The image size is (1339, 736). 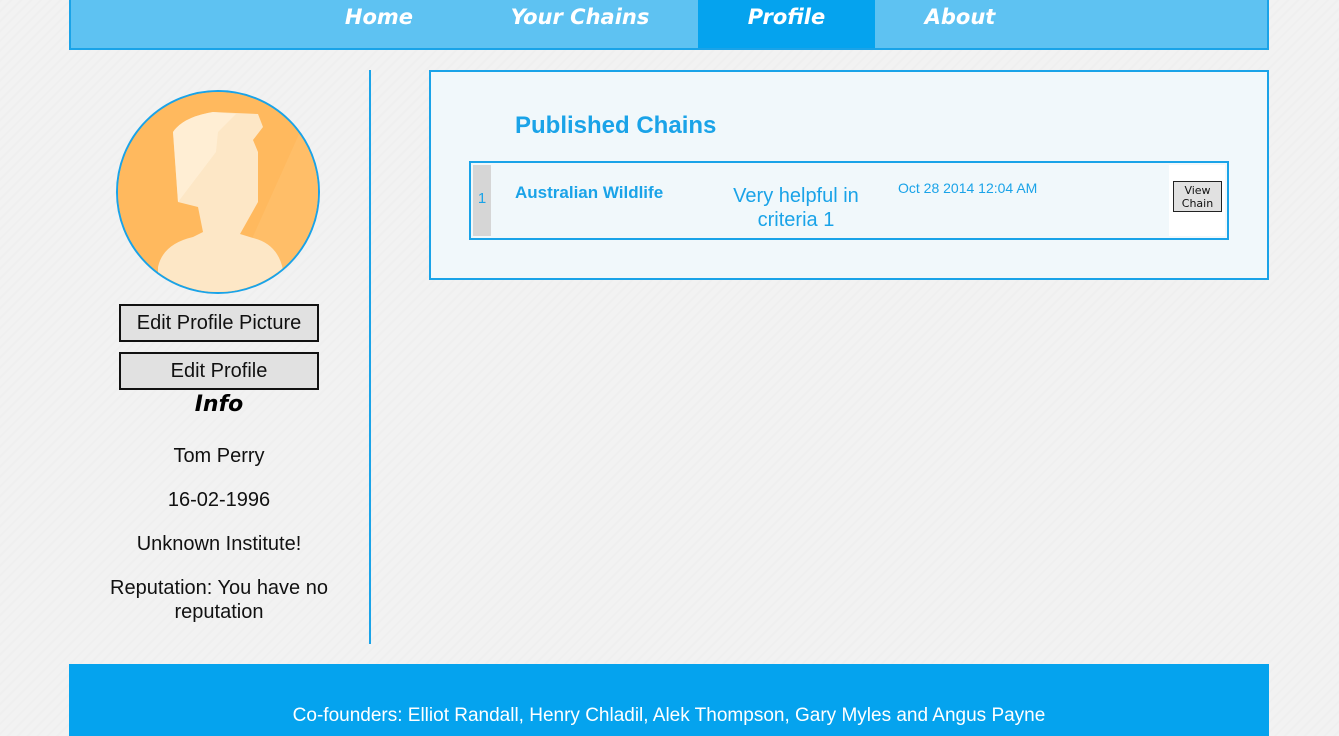 What do you see at coordinates (616, 125) in the screenshot?
I see `published-chains-title: Published Chains` at bounding box center [616, 125].